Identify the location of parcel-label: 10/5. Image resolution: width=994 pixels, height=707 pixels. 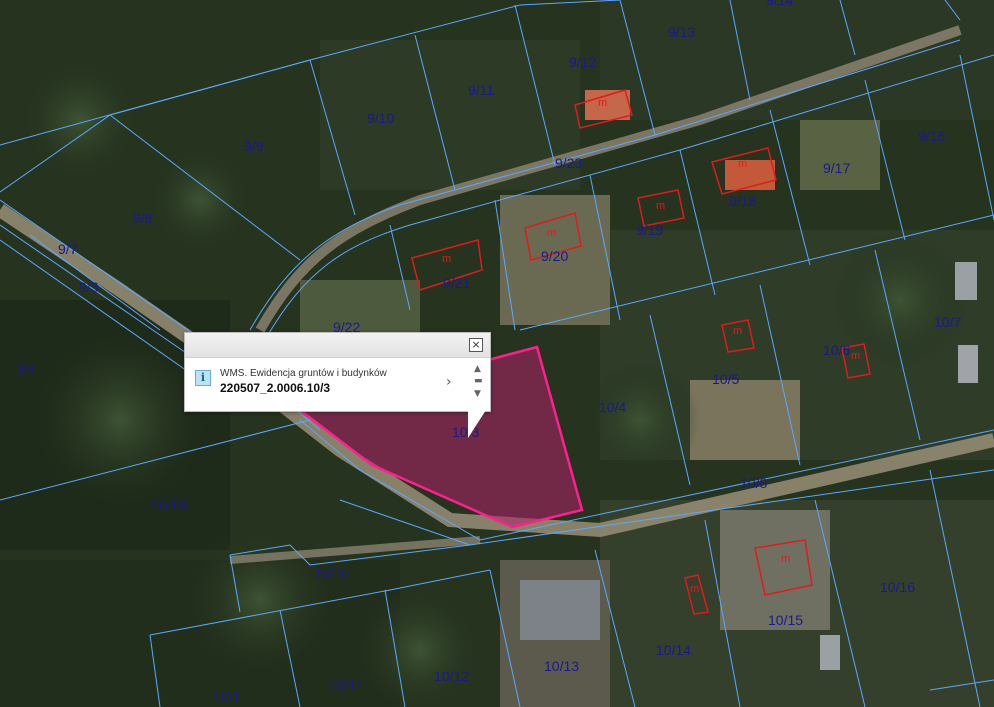
(725, 379).